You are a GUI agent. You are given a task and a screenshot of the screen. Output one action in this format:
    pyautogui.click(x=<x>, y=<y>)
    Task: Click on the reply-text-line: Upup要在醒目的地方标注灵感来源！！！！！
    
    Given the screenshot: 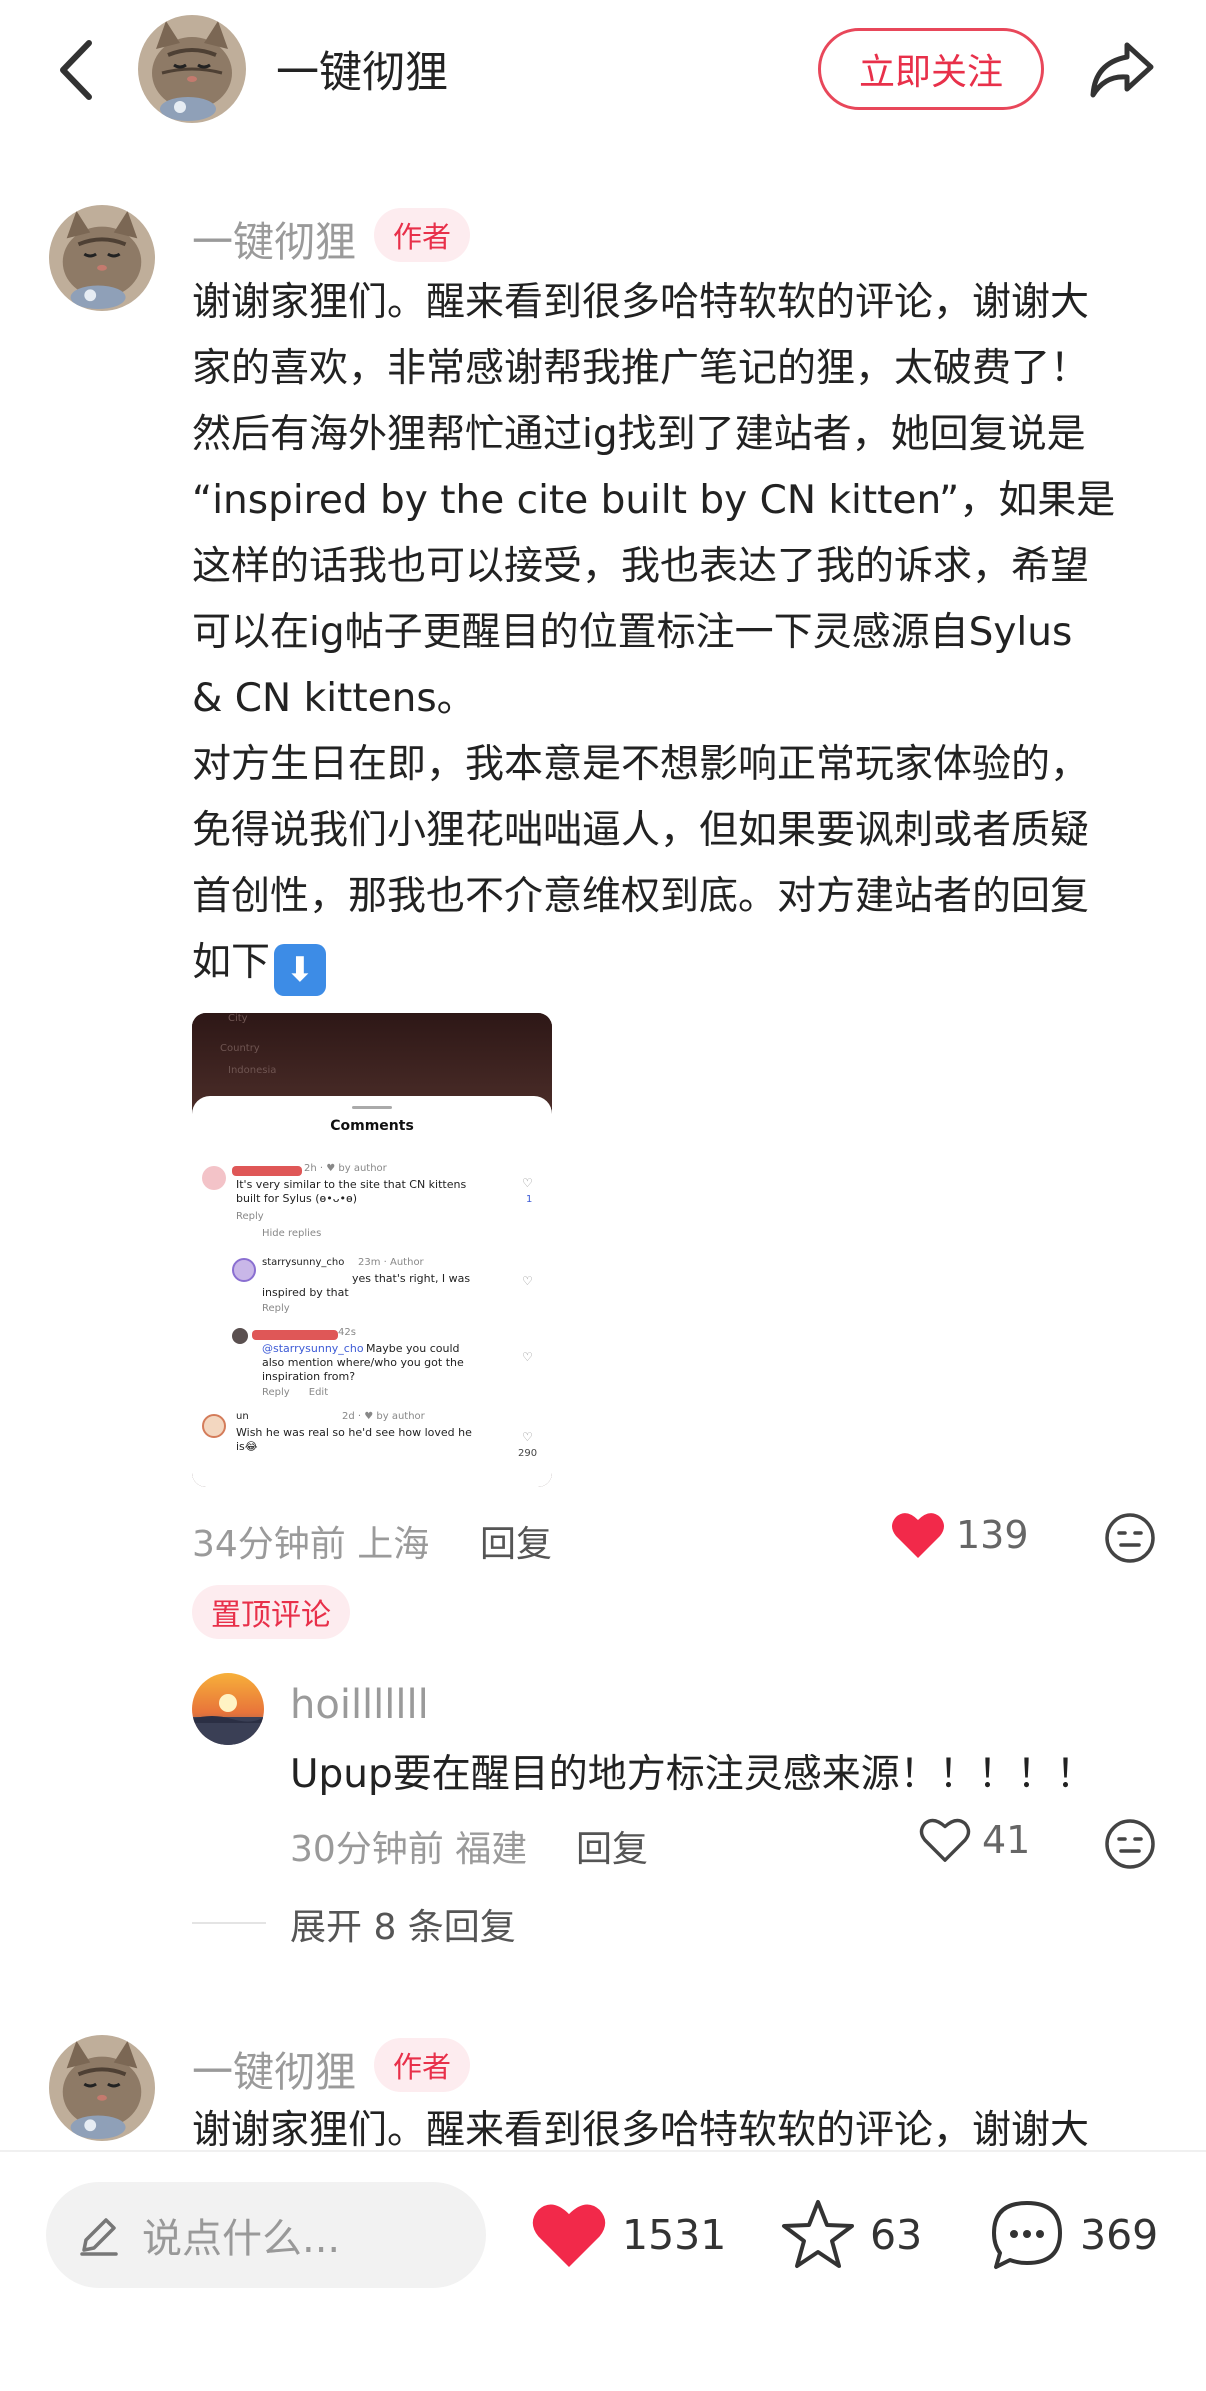 What is the action you would take?
    pyautogui.click(x=692, y=1774)
    